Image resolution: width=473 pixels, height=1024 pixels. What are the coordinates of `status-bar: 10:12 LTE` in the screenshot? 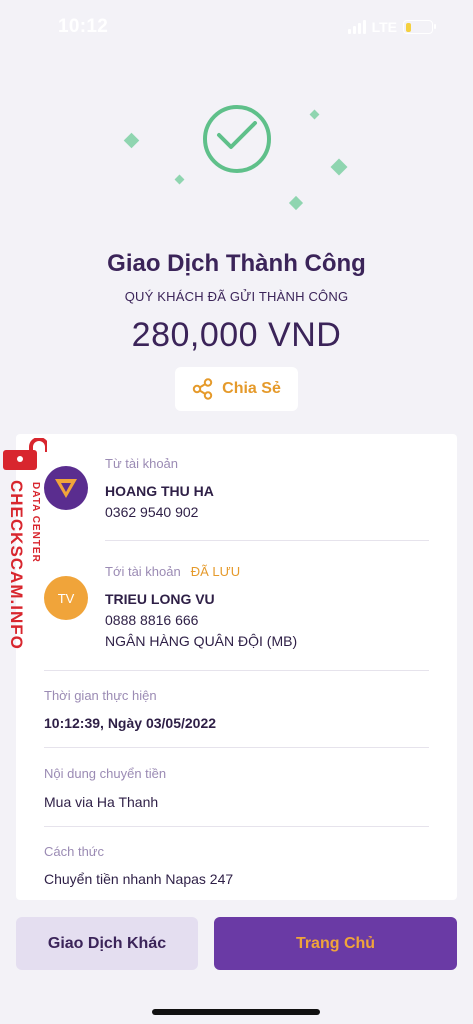 It's located at (236, 27).